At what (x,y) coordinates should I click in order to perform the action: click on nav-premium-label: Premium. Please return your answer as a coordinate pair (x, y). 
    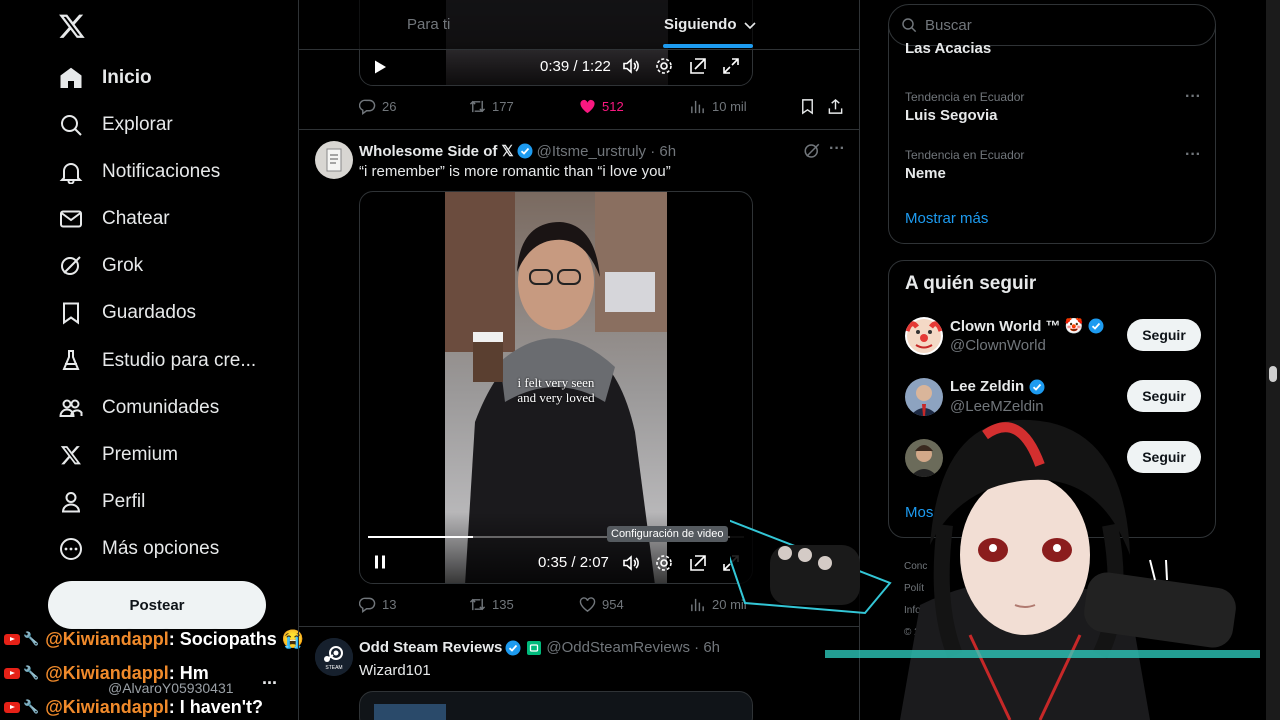
    Looking at the image, I should click on (140, 454).